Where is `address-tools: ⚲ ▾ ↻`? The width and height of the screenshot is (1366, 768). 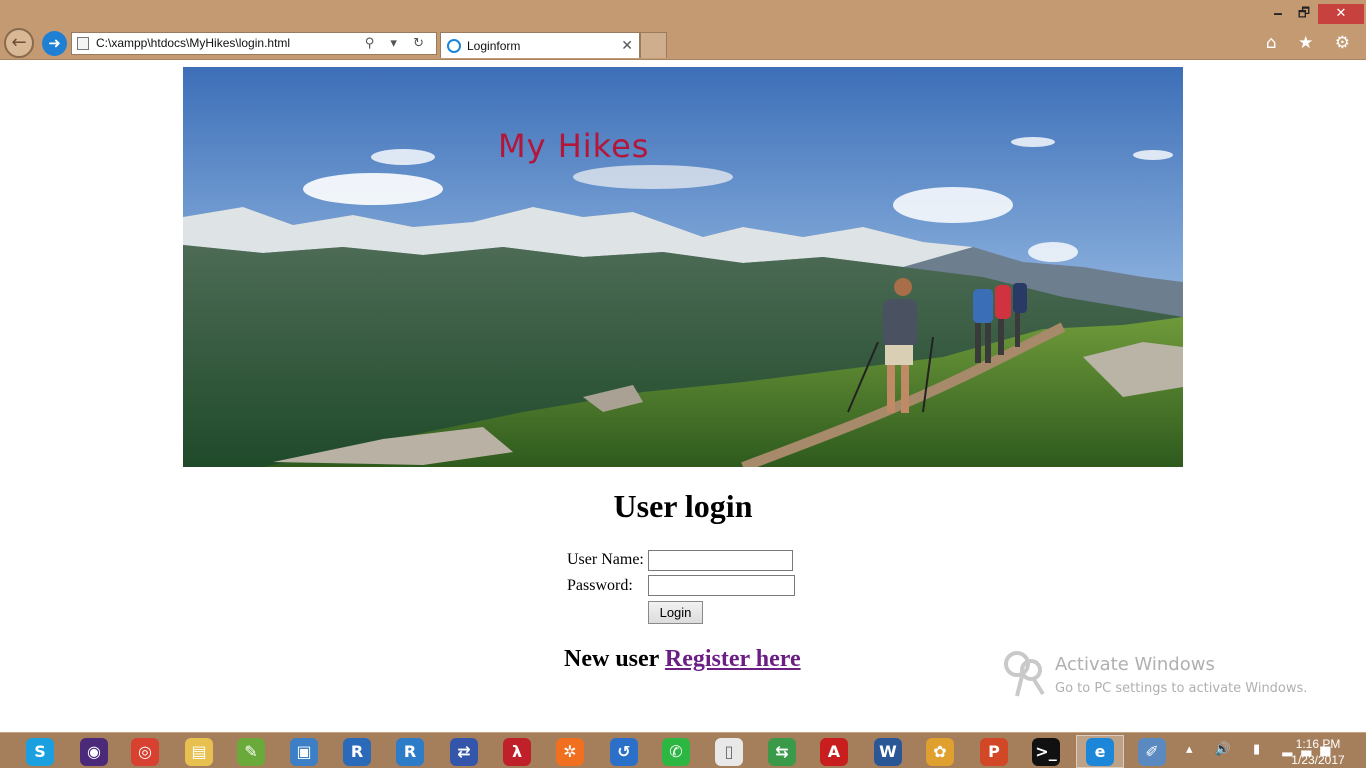
address-tools: ⚲ ▾ ↻ is located at coordinates (397, 43).